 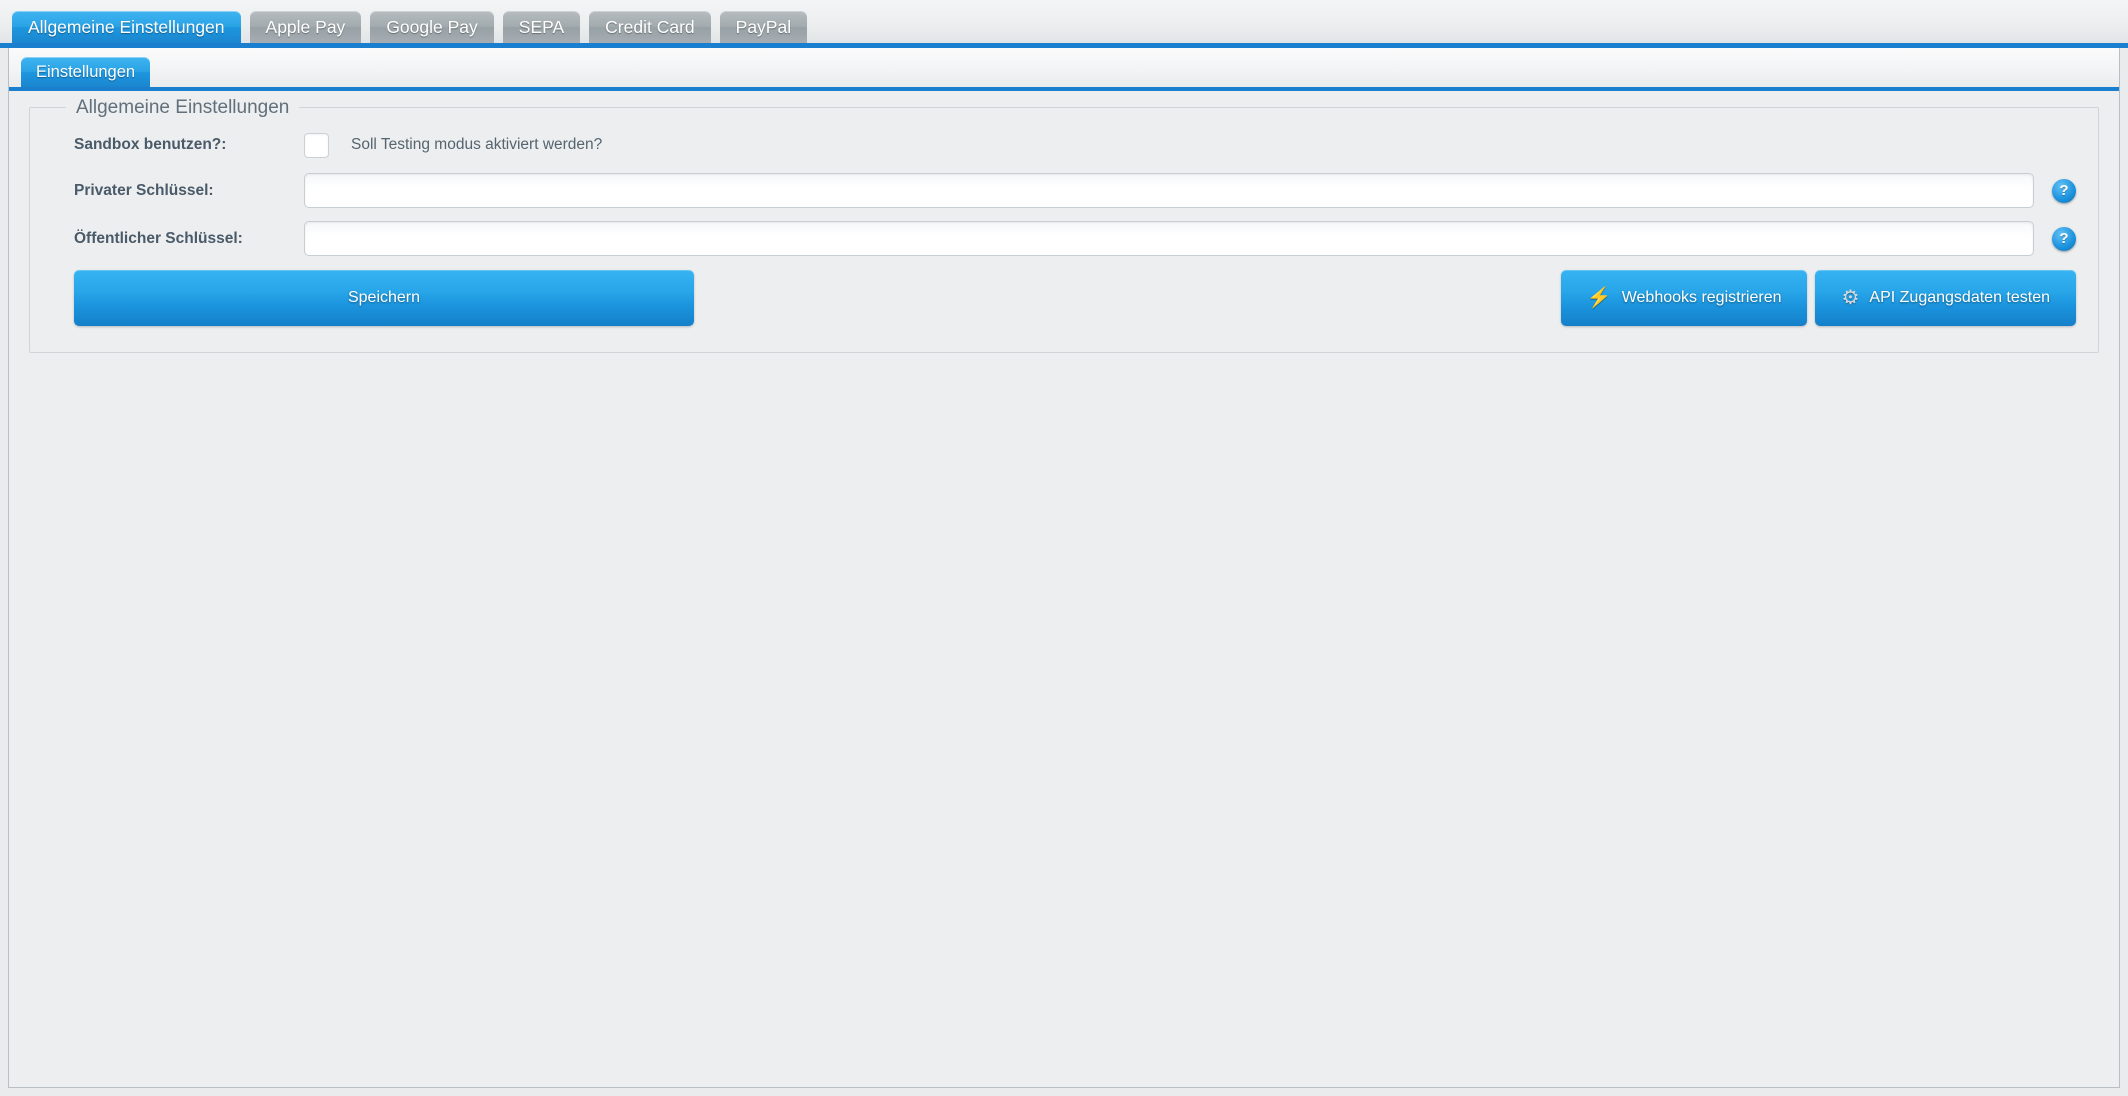 I want to click on save-button-label: Speichern, so click(x=384, y=297).